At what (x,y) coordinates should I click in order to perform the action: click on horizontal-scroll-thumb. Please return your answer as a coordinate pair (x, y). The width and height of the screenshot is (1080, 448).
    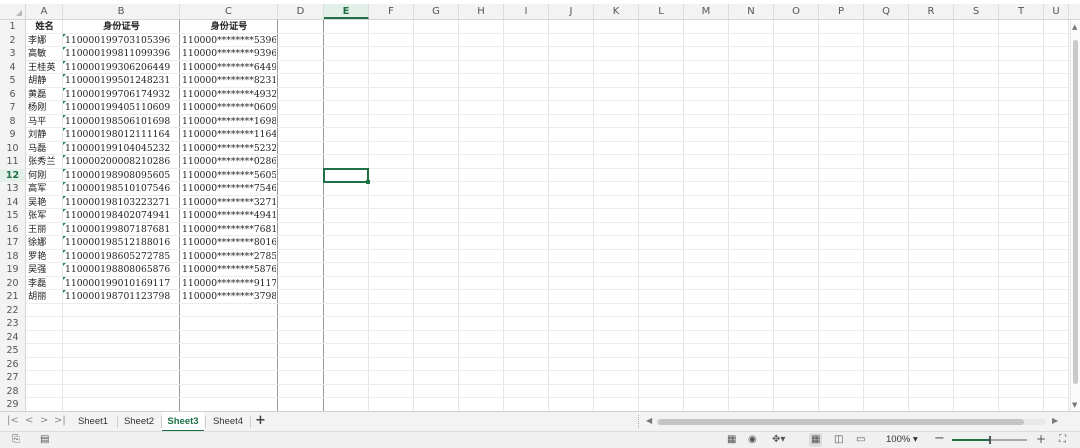
    Looking at the image, I should click on (841, 422).